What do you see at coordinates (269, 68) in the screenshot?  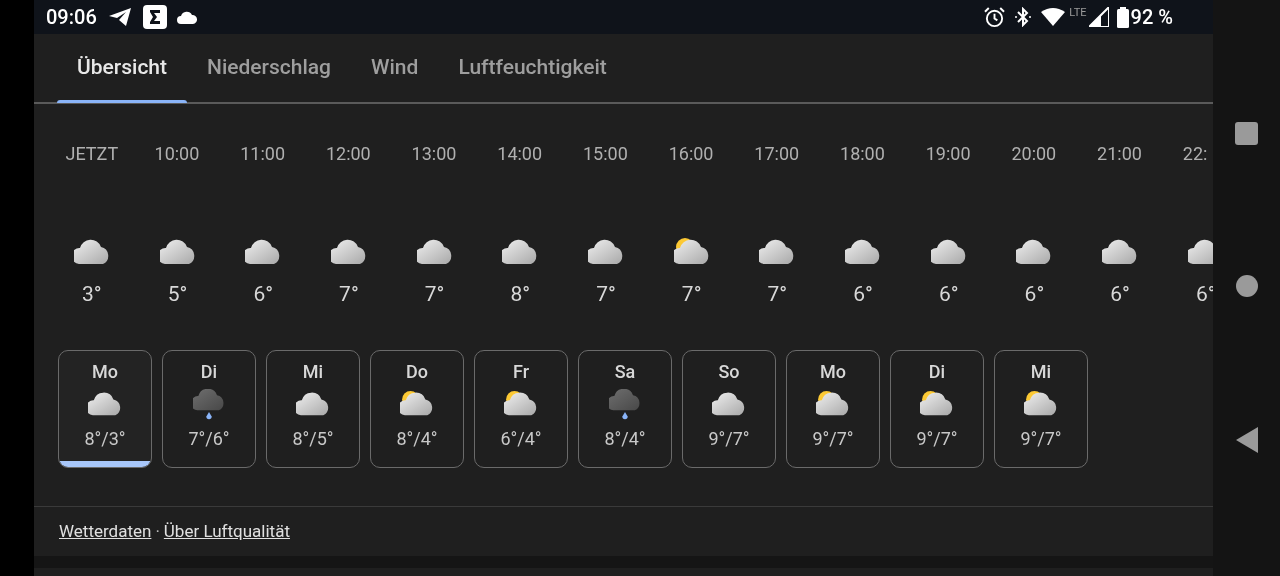 I see `tab: Niederschlag` at bounding box center [269, 68].